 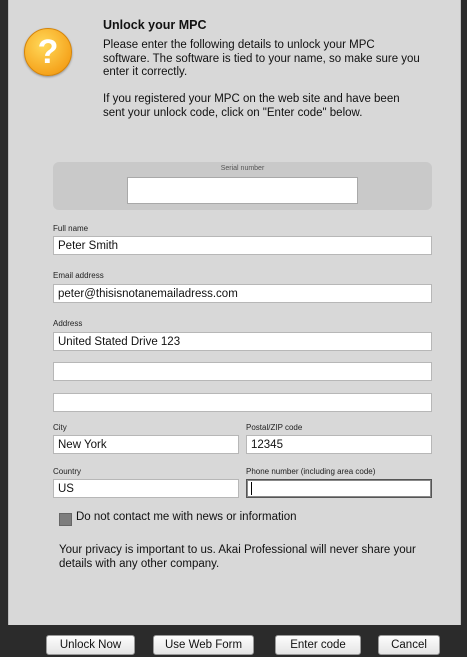 What do you see at coordinates (203, 645) in the screenshot?
I see `use-web-form-button: Use Web Form` at bounding box center [203, 645].